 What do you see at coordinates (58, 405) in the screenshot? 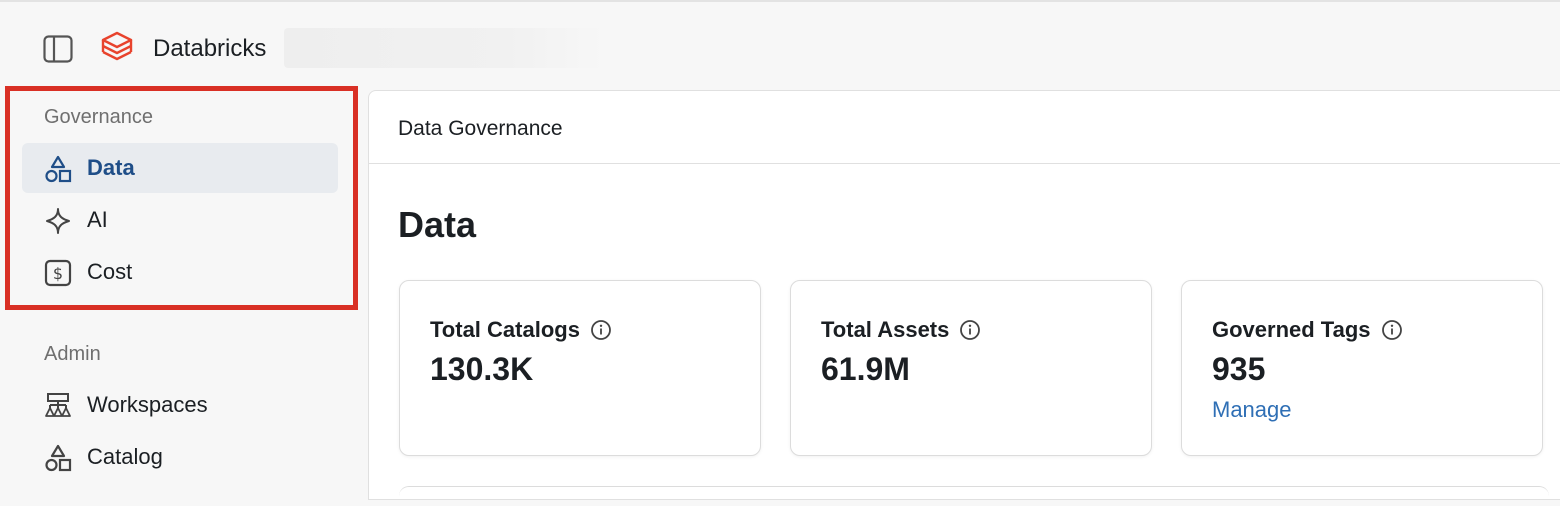
I see `workspaces-icon` at bounding box center [58, 405].